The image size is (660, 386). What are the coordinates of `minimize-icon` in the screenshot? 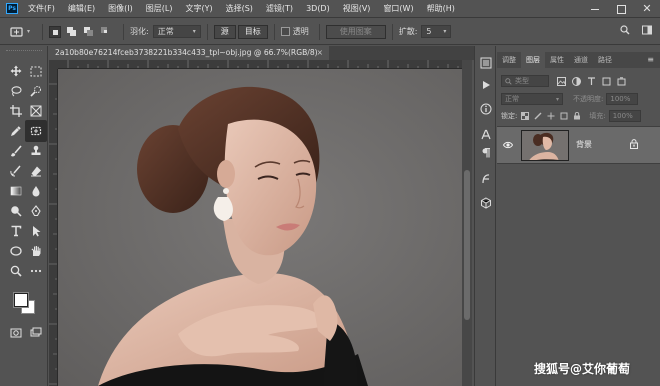 It's located at (595, 9).